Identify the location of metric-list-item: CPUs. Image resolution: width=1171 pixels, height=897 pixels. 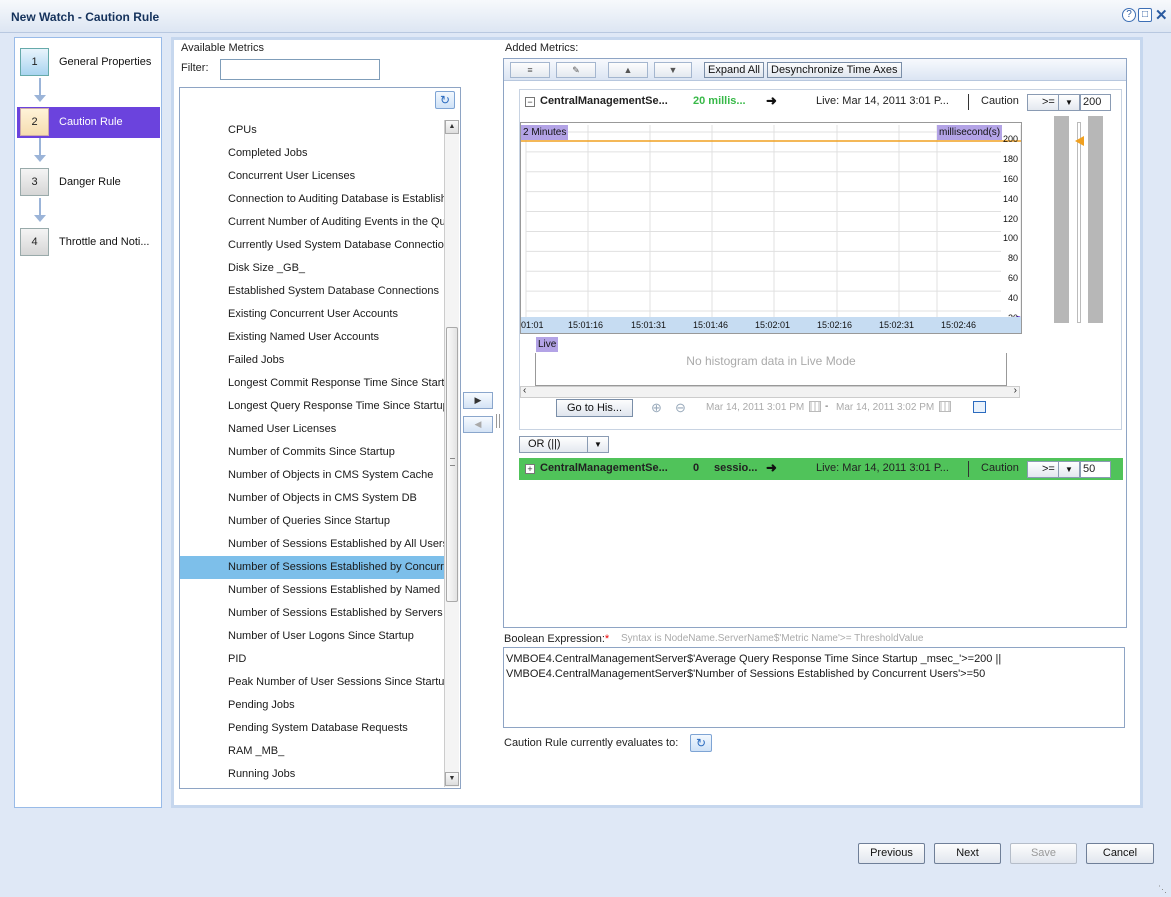
(312, 130).